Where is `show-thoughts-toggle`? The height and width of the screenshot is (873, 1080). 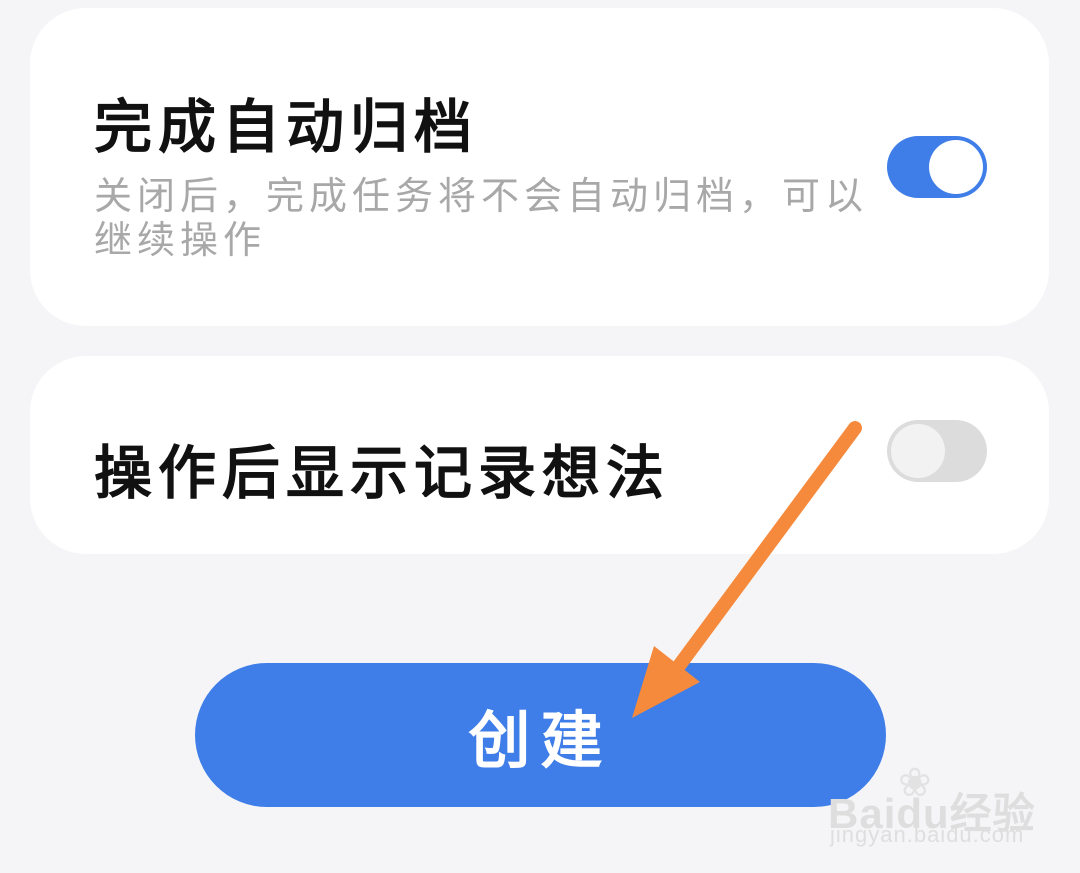
show-thoughts-toggle is located at coordinates (937, 451).